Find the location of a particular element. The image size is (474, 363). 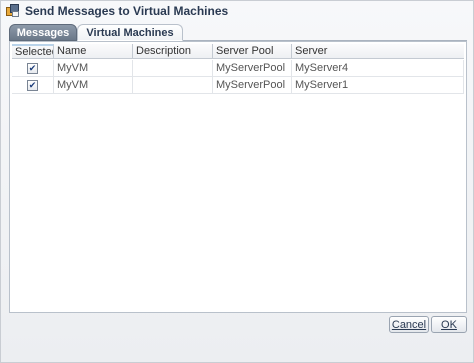

ok-button: OK is located at coordinates (449, 324).